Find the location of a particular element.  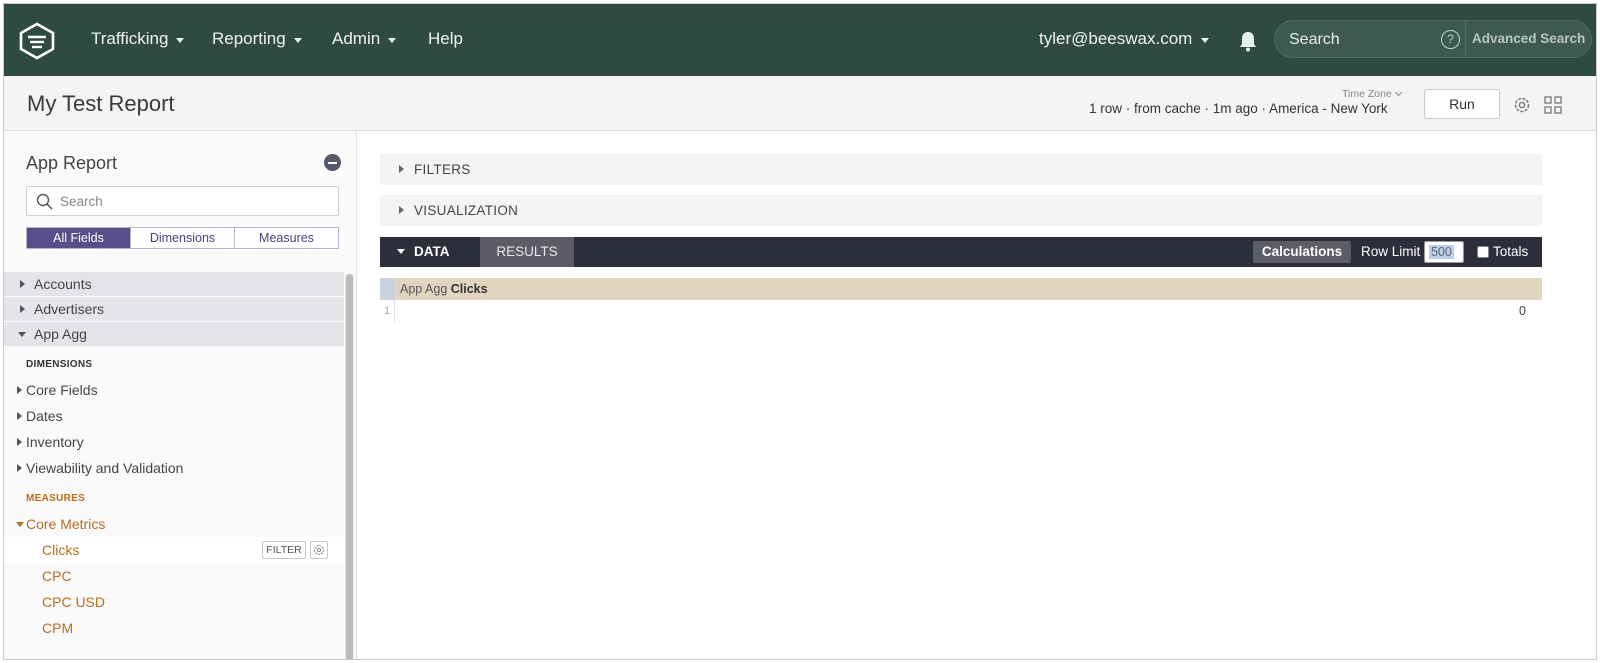

field-list-scrollbar is located at coordinates (349, 466).